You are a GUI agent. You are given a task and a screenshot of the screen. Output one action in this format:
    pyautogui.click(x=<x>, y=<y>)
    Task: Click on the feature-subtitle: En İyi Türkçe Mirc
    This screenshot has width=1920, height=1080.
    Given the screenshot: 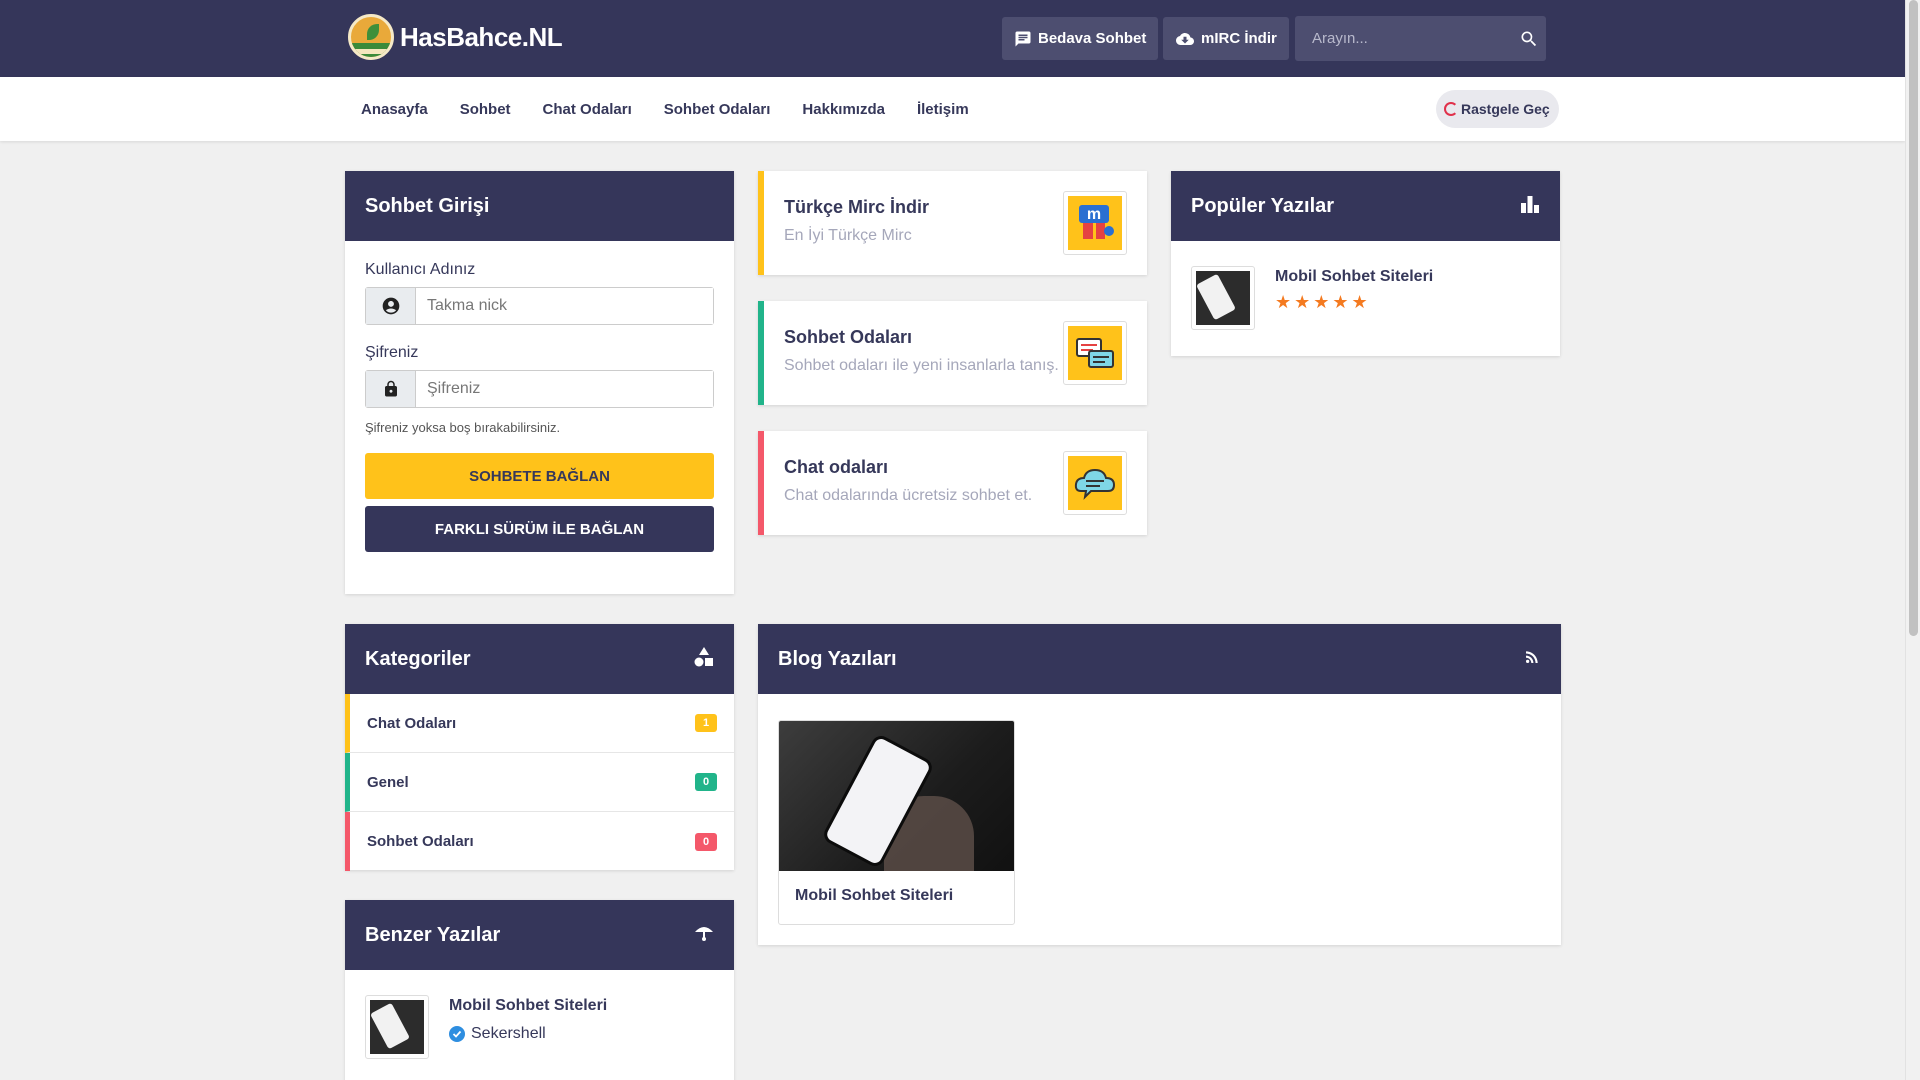 What is the action you would take?
    pyautogui.click(x=848, y=235)
    